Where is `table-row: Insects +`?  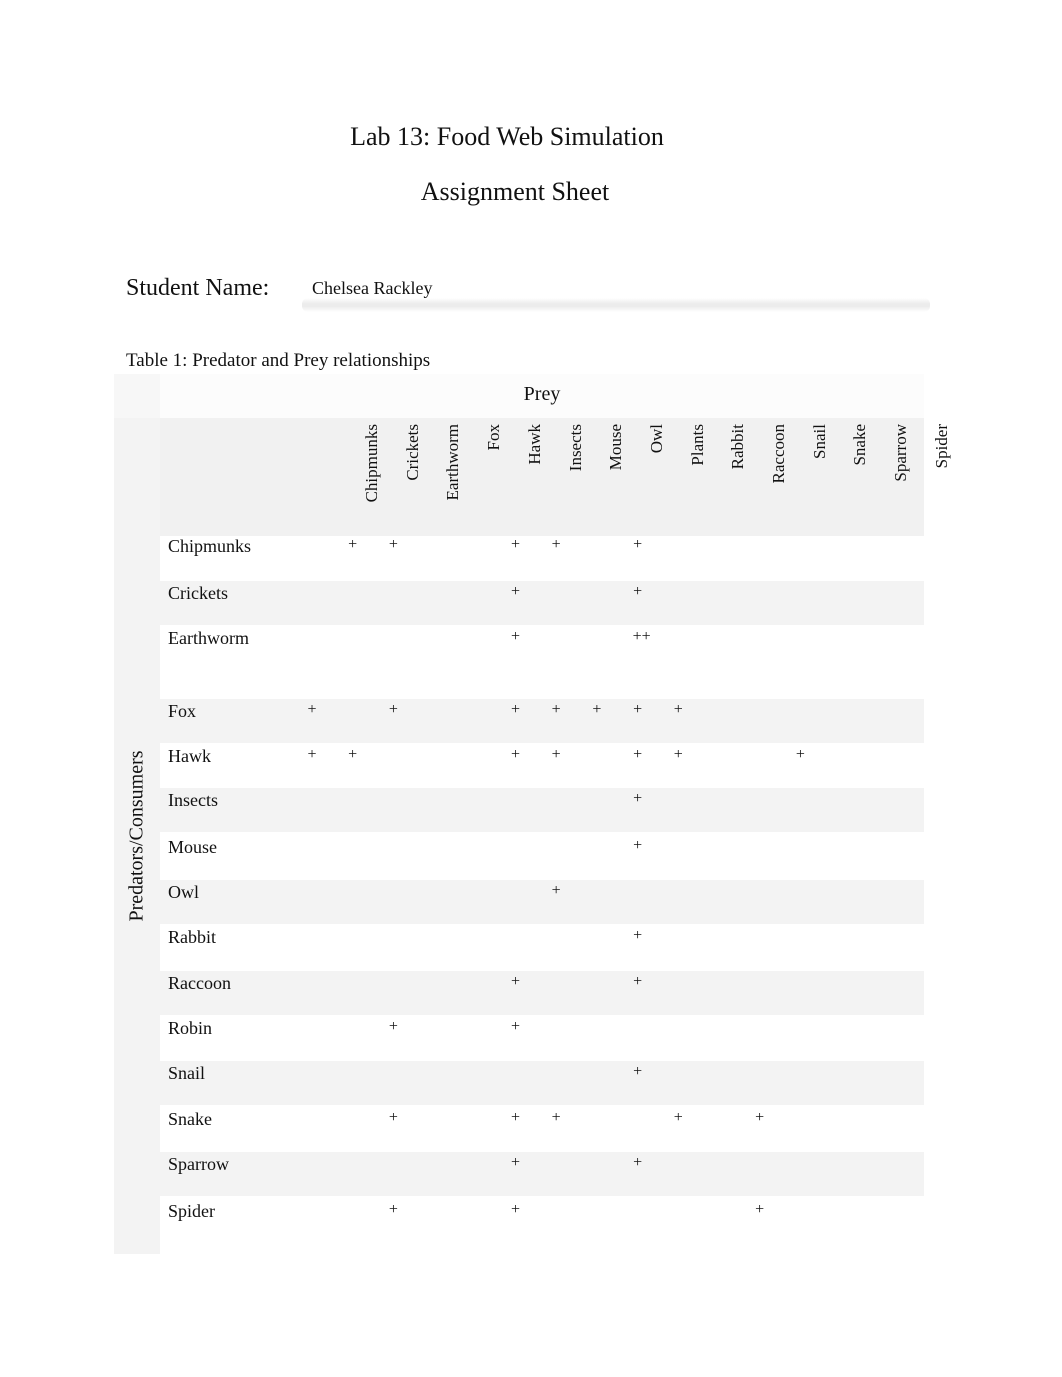
table-row: Insects + is located at coordinates (542, 810).